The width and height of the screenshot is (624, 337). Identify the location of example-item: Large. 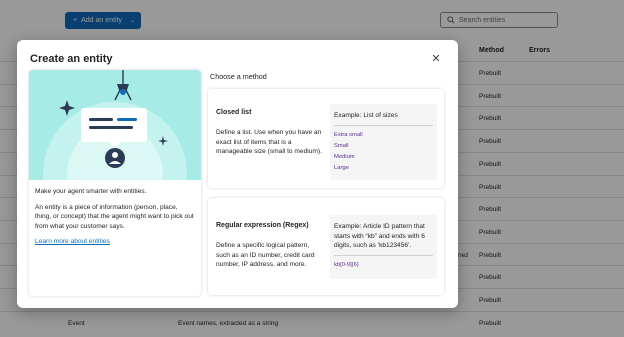
(341, 167).